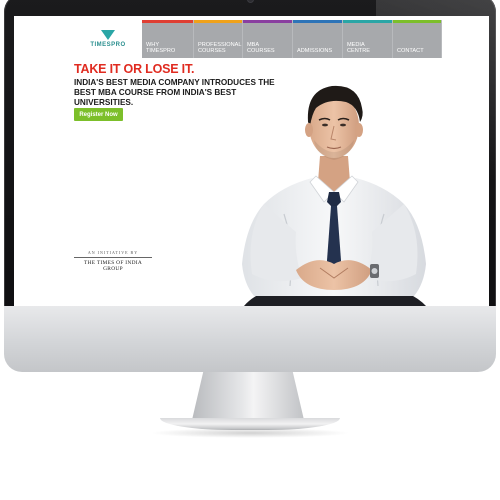 The image size is (500, 500). What do you see at coordinates (113, 252) in the screenshot?
I see `initiative-label: AN INITIATIVE BY` at bounding box center [113, 252].